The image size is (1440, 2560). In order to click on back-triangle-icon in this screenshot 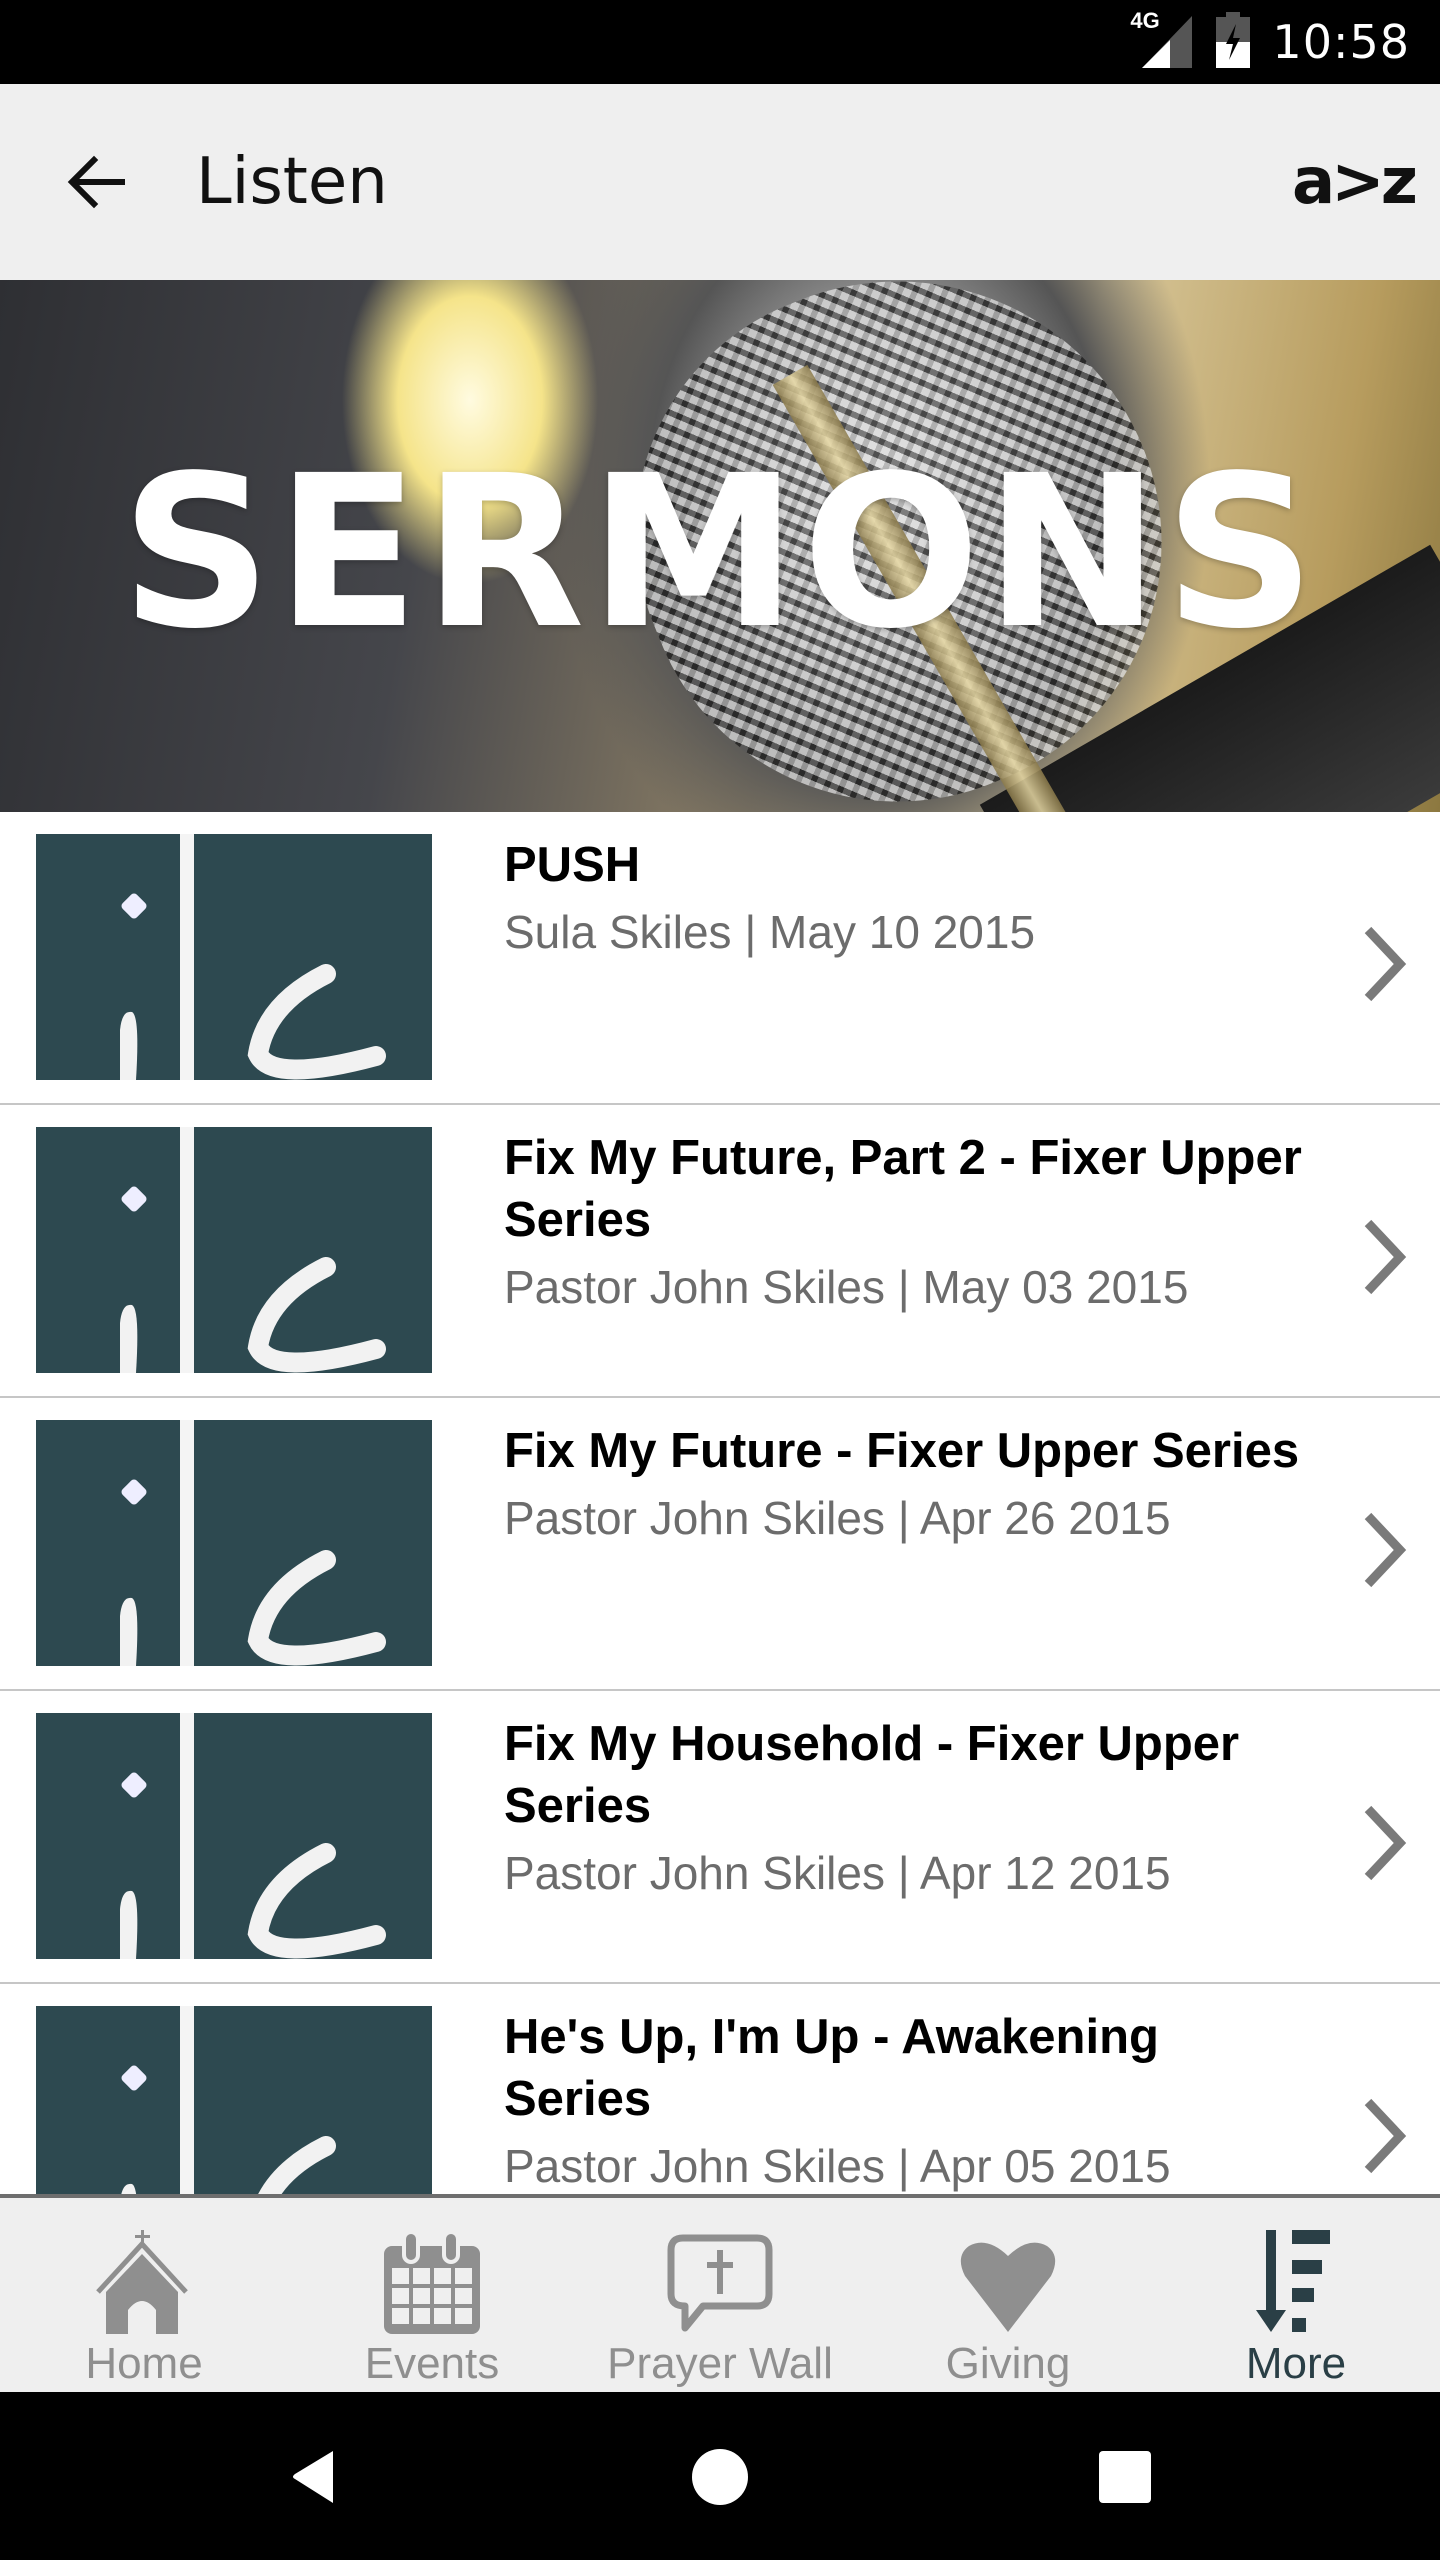, I will do `click(313, 2477)`.